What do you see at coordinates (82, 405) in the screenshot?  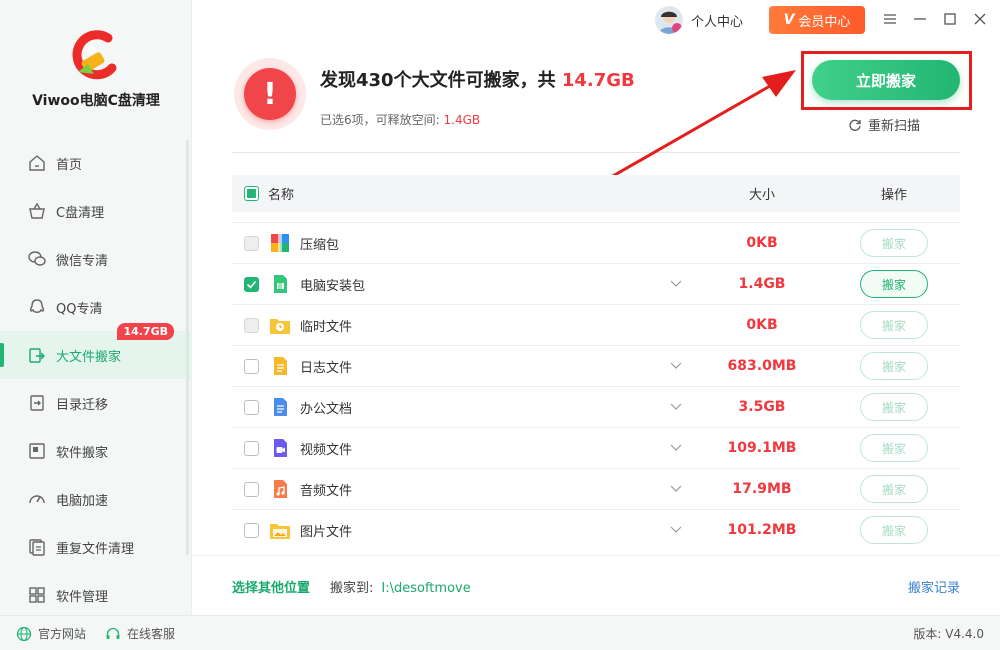 I see `sidebar-item-label: 目录迁移` at bounding box center [82, 405].